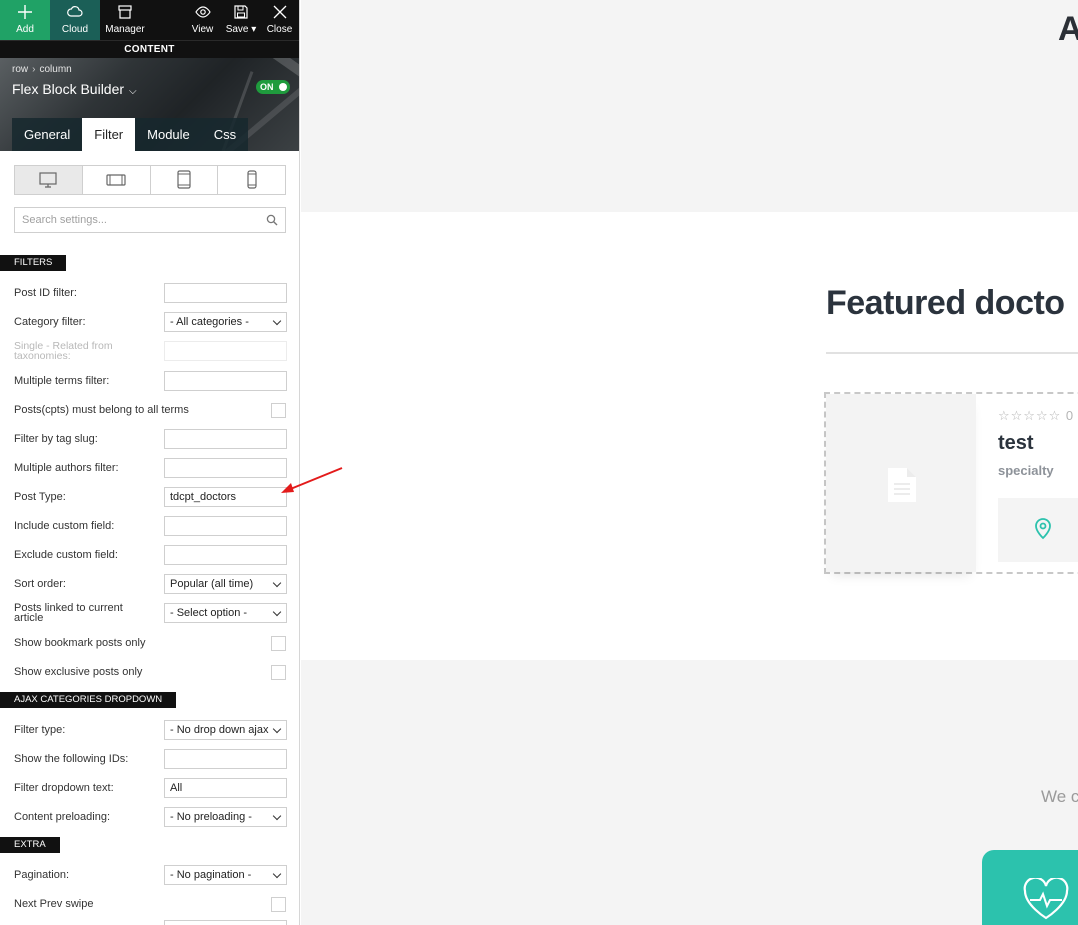  Describe the element at coordinates (1030, 415) in the screenshot. I see `star-icons: ☆☆☆☆☆` at that location.